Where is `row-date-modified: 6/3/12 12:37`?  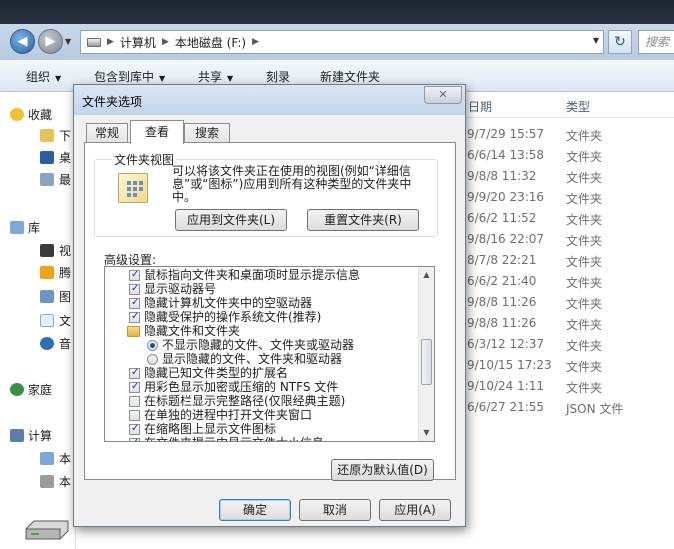
row-date-modified: 6/3/12 12:37 is located at coordinates (506, 344).